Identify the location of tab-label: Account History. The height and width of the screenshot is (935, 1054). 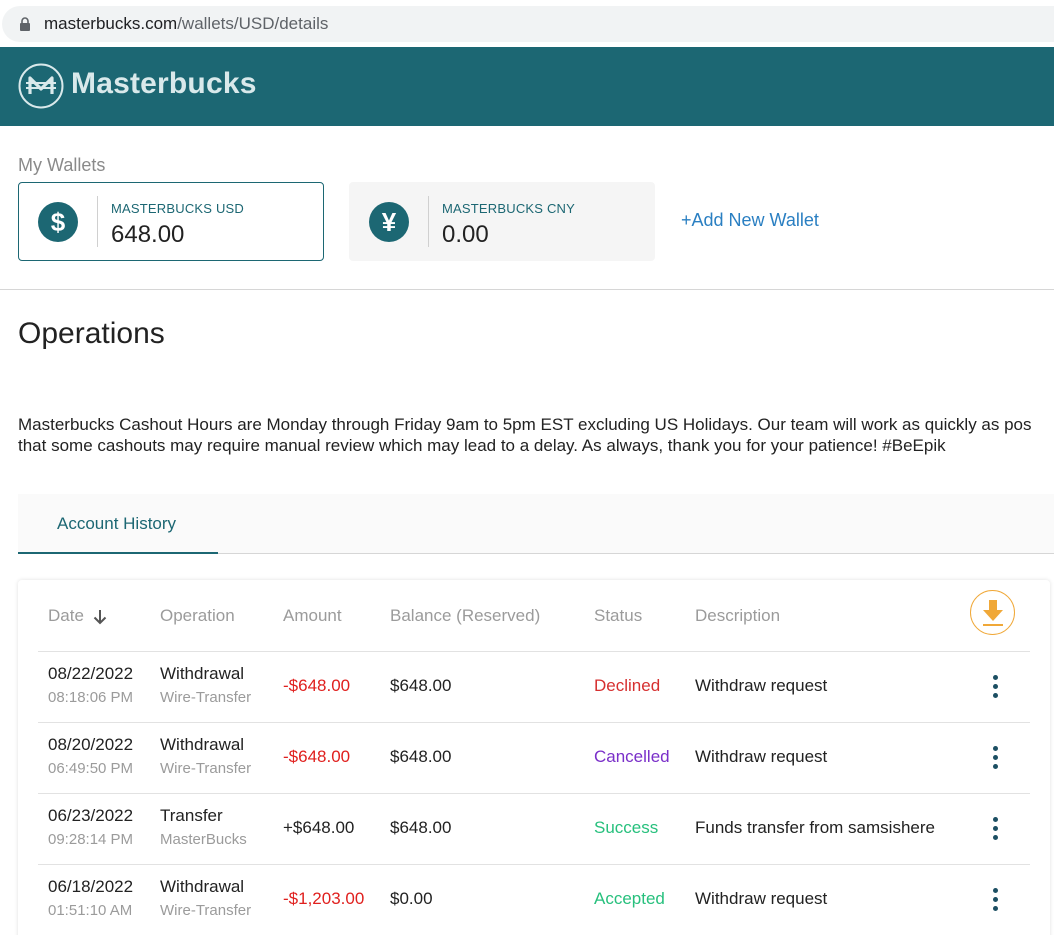
(117, 523).